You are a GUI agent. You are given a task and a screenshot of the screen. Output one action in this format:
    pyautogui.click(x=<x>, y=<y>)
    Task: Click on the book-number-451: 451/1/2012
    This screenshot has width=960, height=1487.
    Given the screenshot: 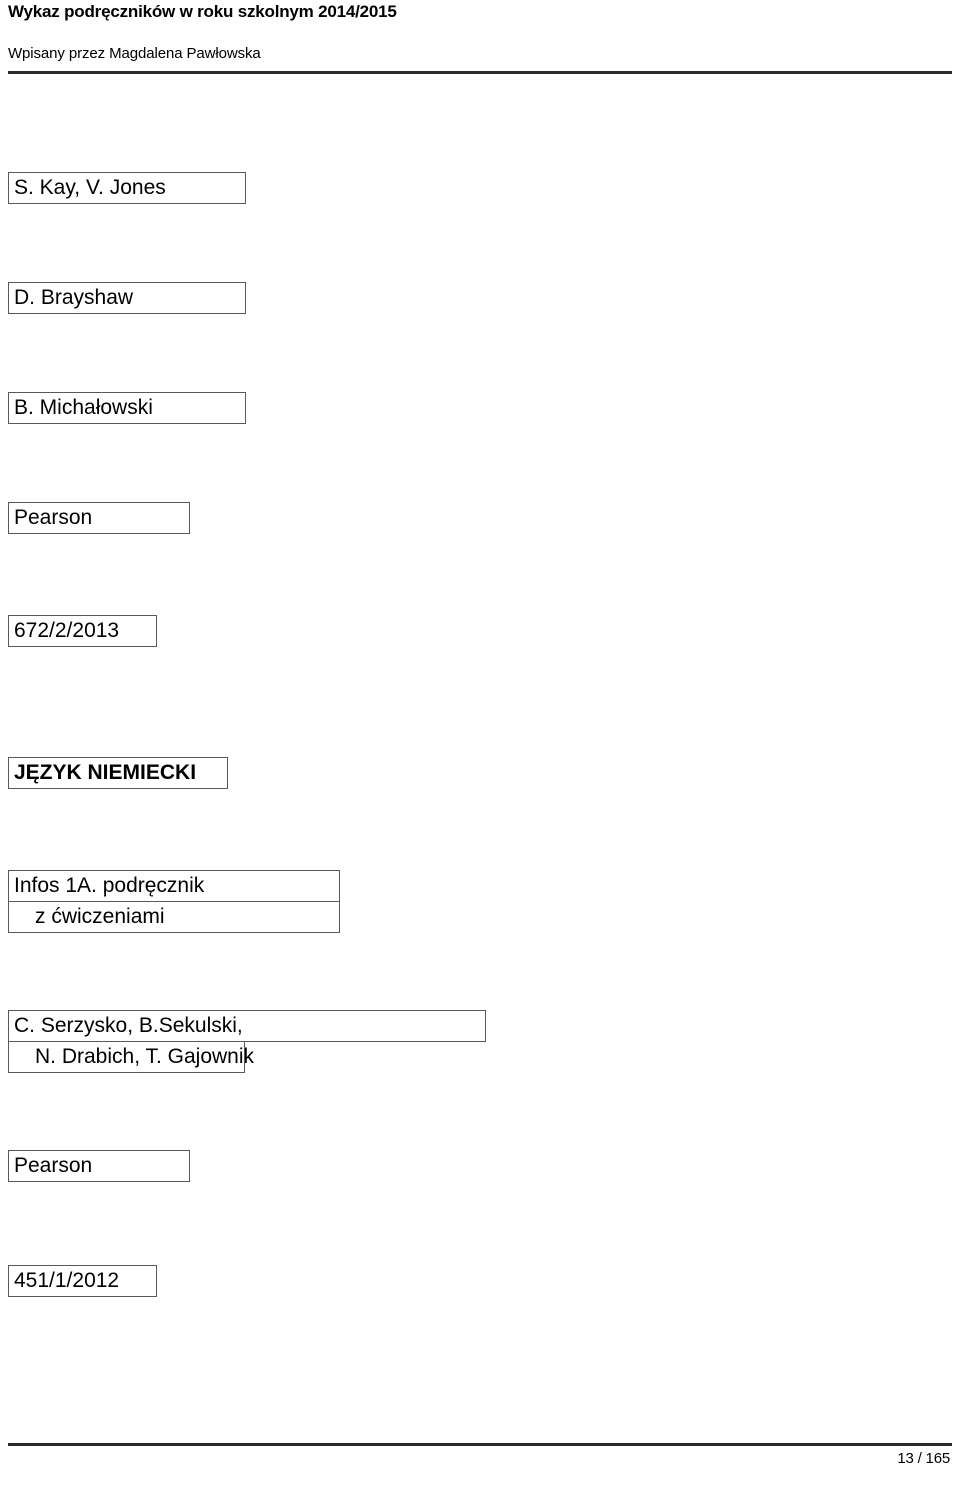 What is the action you would take?
    pyautogui.click(x=82, y=1281)
    